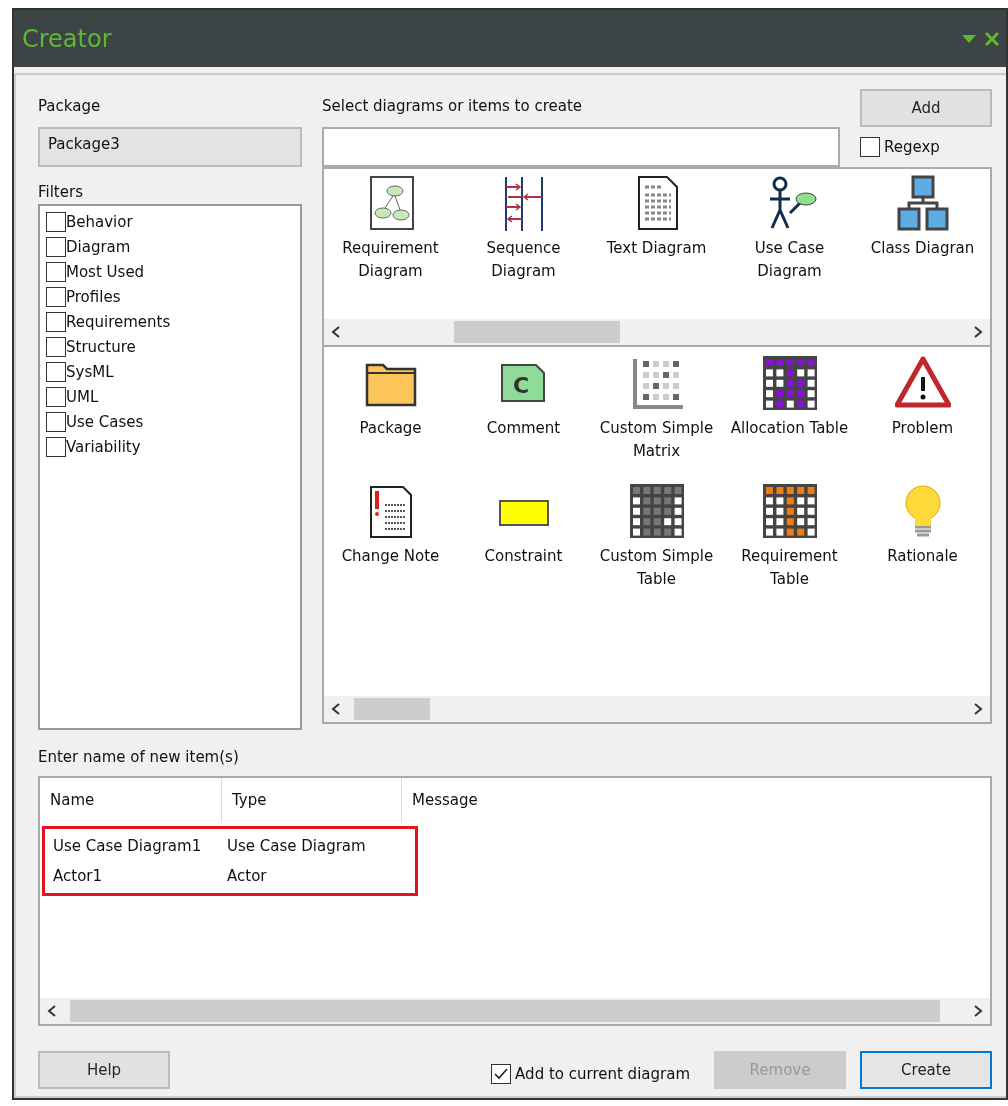 The image size is (1008, 1106). I want to click on filter-label: Diagram, so click(98, 247).